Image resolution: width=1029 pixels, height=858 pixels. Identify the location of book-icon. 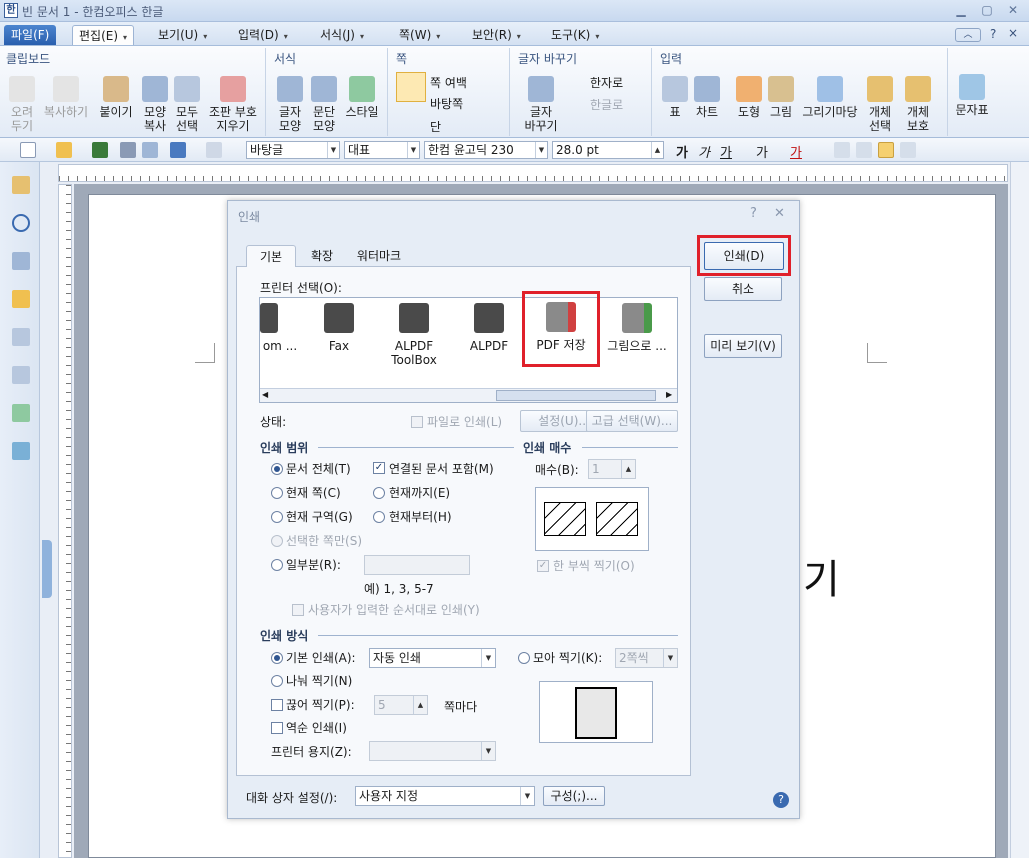
(21, 185).